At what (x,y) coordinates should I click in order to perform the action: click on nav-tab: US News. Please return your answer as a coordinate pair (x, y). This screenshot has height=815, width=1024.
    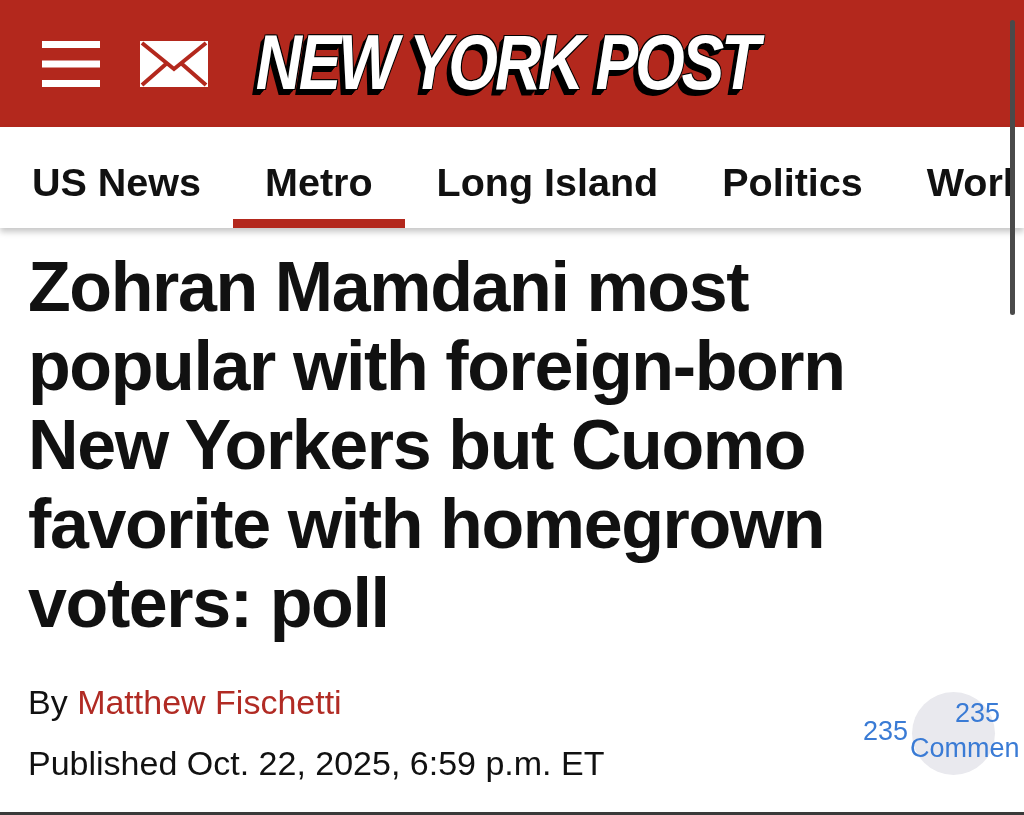
    Looking at the image, I should click on (117, 177).